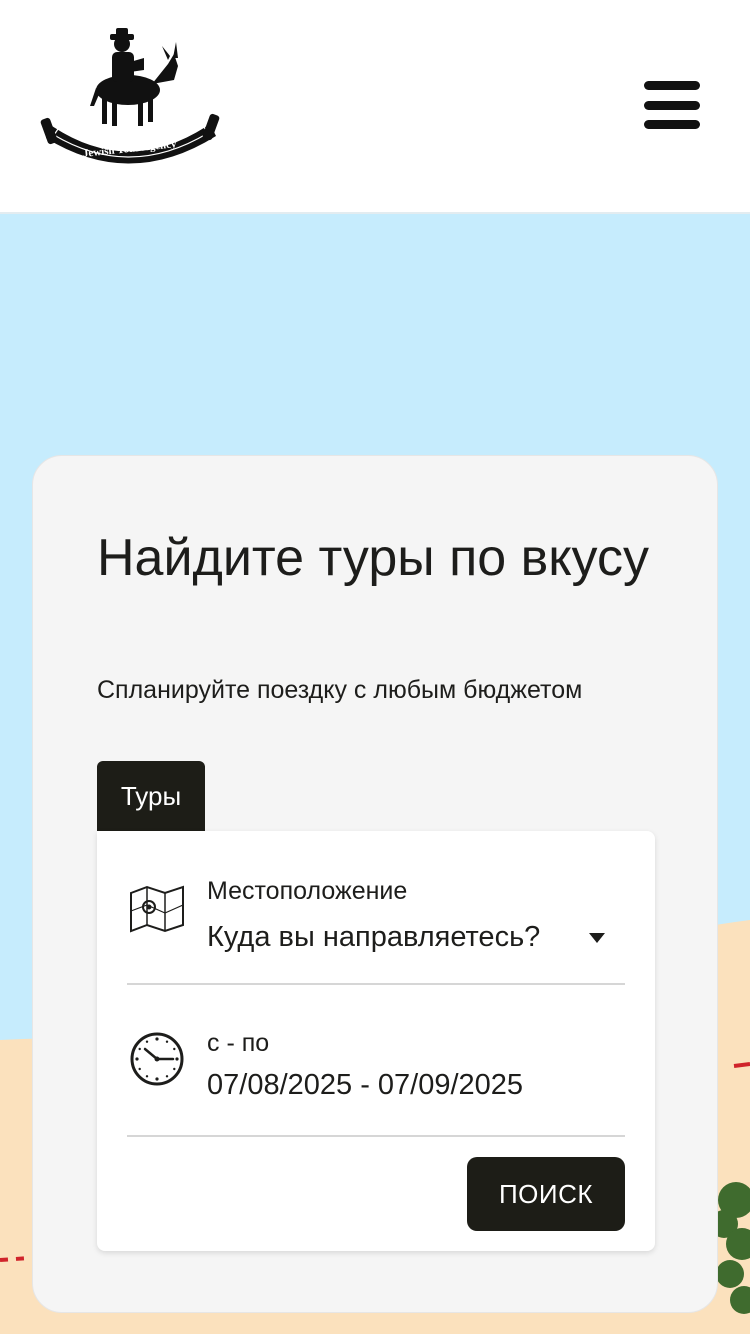 The image size is (750, 1334). I want to click on chevron-down-icon, so click(597, 938).